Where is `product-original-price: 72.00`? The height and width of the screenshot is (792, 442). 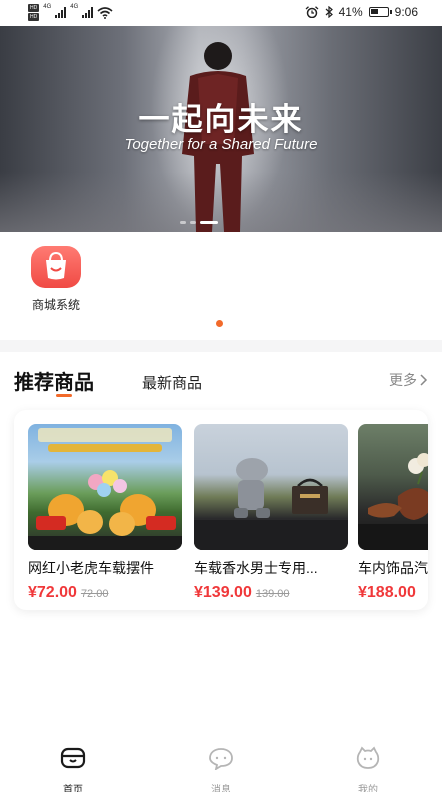 product-original-price: 72.00 is located at coordinates (94, 594).